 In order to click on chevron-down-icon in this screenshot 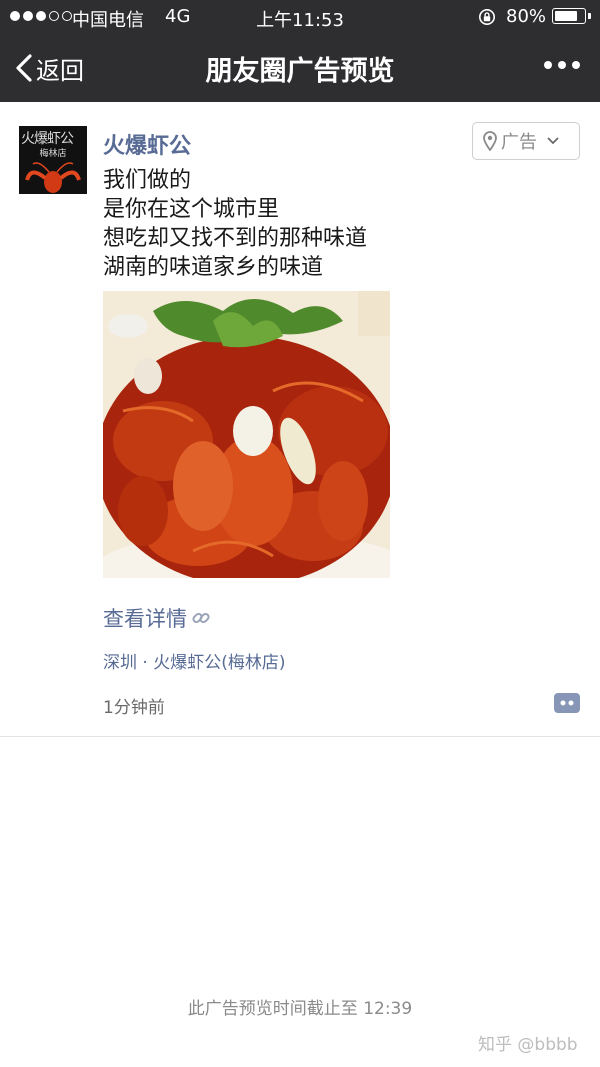, I will do `click(553, 141)`.